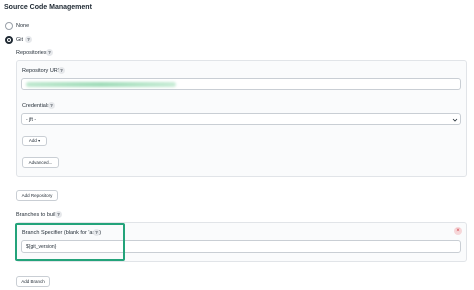 Image resolution: width=474 pixels, height=290 pixels. I want to click on git-help-icon: ?, so click(28, 39).